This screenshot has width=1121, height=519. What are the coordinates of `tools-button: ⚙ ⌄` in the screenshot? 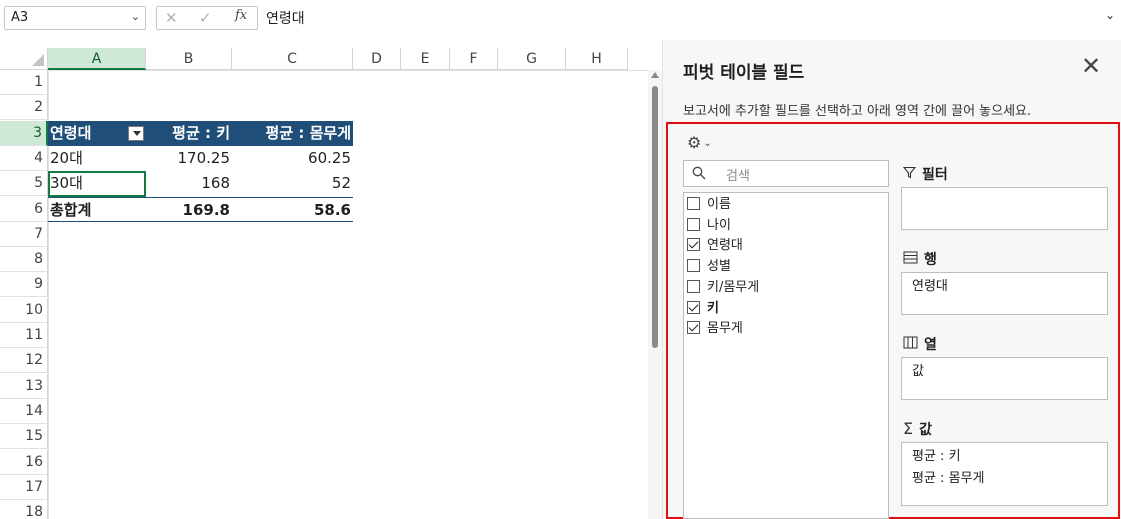 It's located at (699, 142).